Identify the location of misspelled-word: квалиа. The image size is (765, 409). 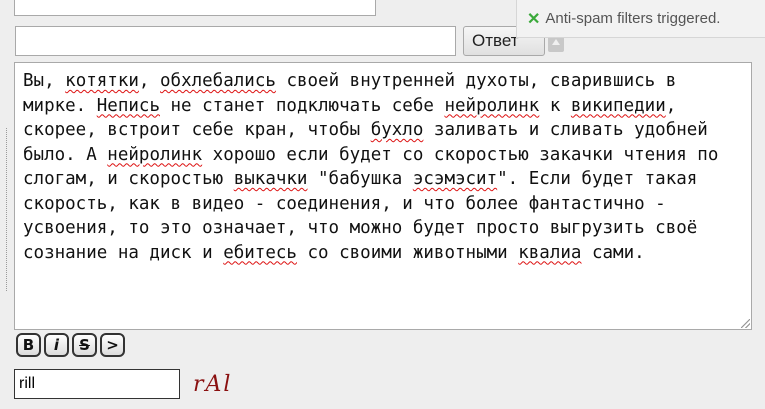
(550, 252).